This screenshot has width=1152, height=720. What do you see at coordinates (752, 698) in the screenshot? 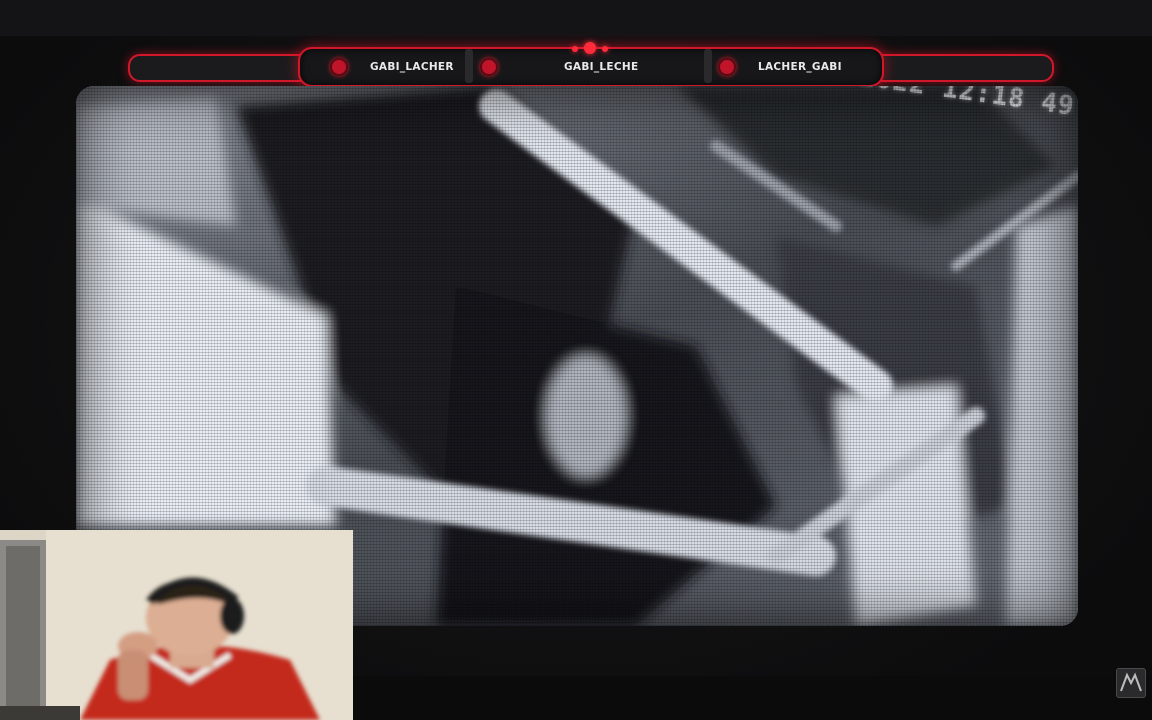
I see `bottom-bar` at bounding box center [752, 698].